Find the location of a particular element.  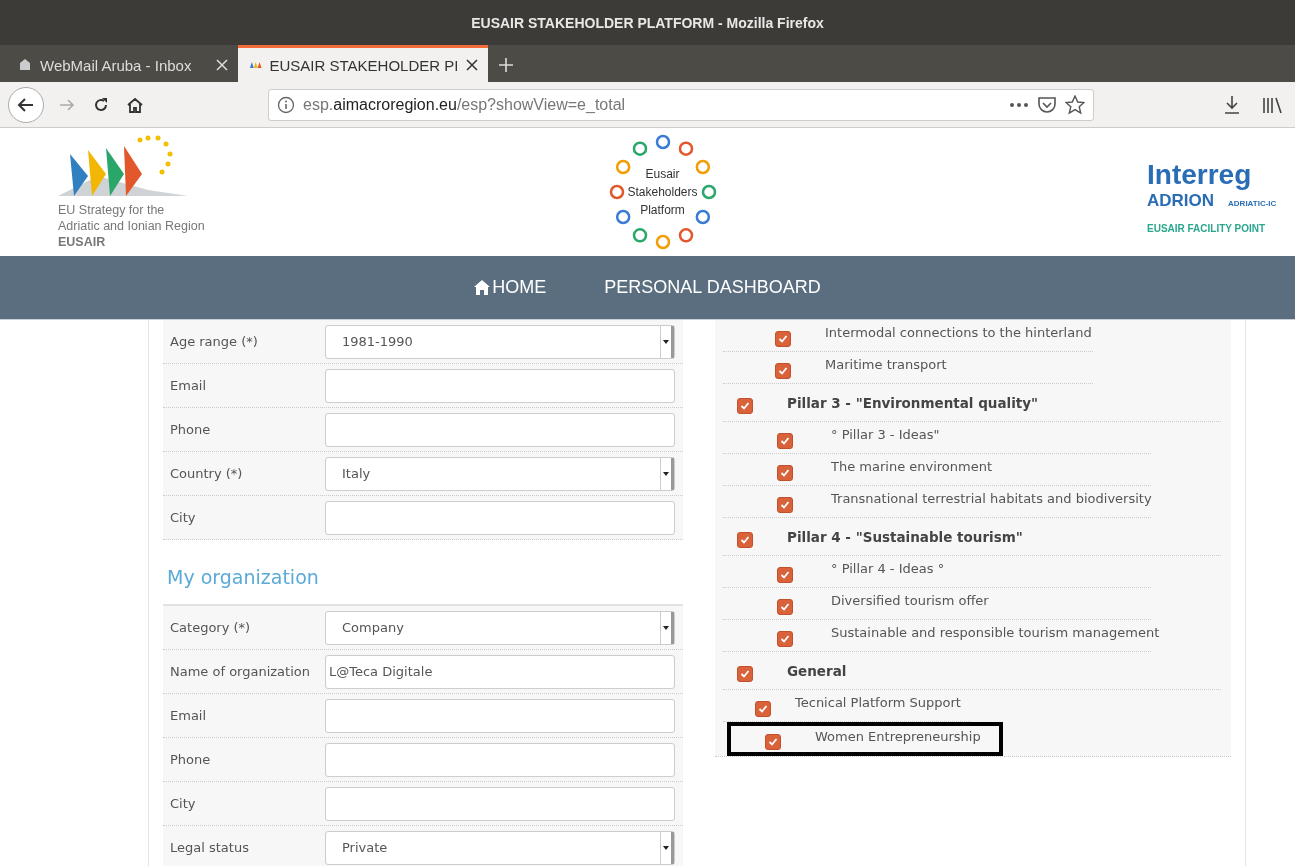

logo-text: Eusair is located at coordinates (662, 174).